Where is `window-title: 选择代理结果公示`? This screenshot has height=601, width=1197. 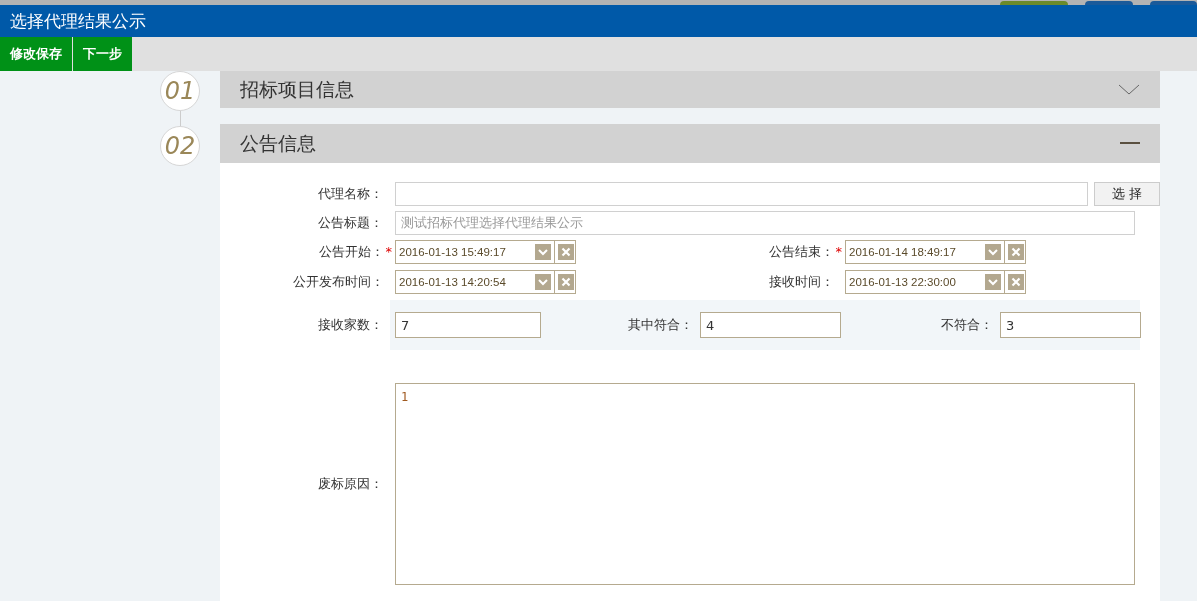 window-title: 选择代理结果公示 is located at coordinates (78, 21).